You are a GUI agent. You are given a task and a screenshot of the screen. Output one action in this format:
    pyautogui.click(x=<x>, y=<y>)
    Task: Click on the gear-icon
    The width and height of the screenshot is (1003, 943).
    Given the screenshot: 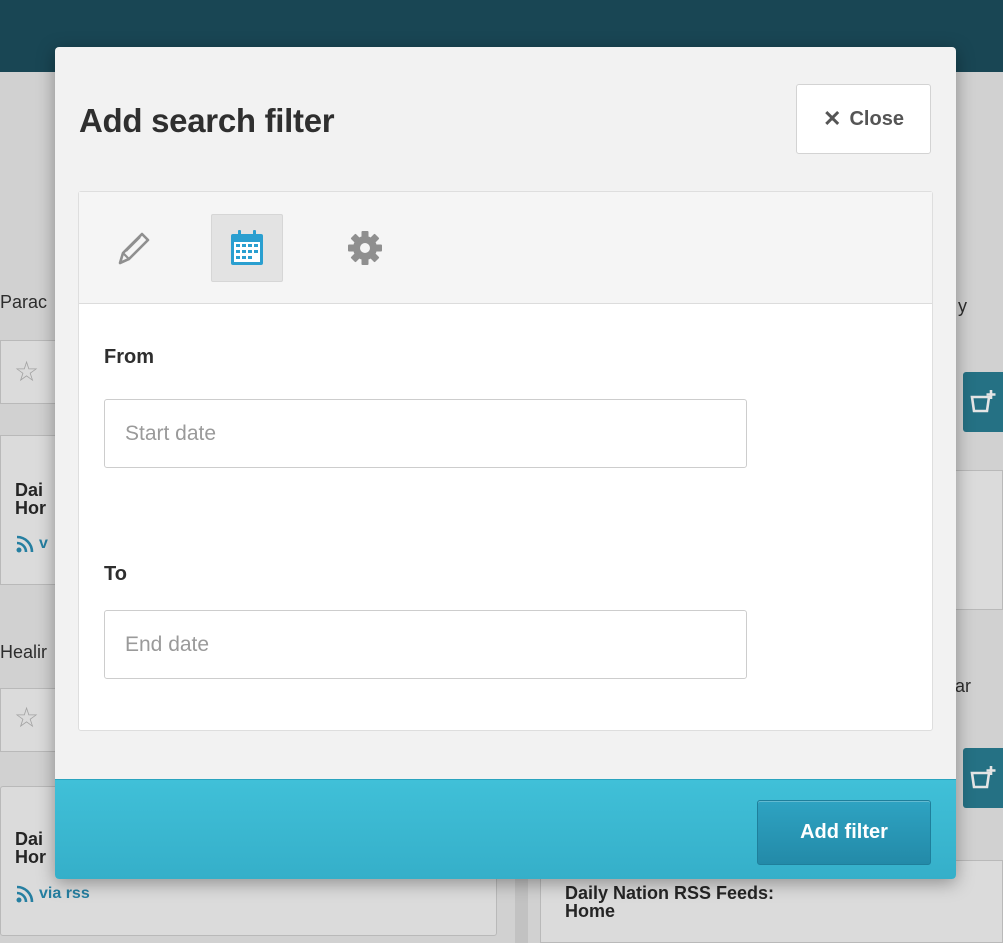 What is the action you would take?
    pyautogui.click(x=365, y=248)
    